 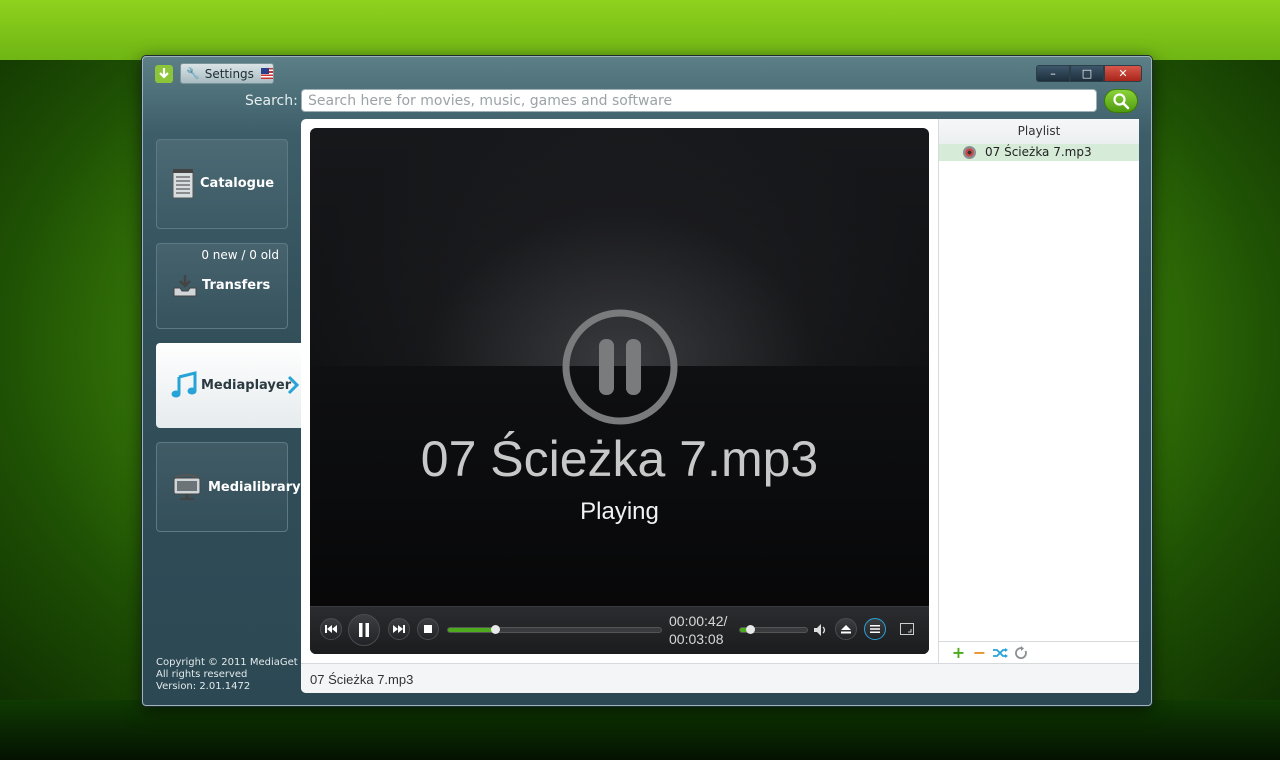 I want to click on eject-button, so click(x=846, y=629).